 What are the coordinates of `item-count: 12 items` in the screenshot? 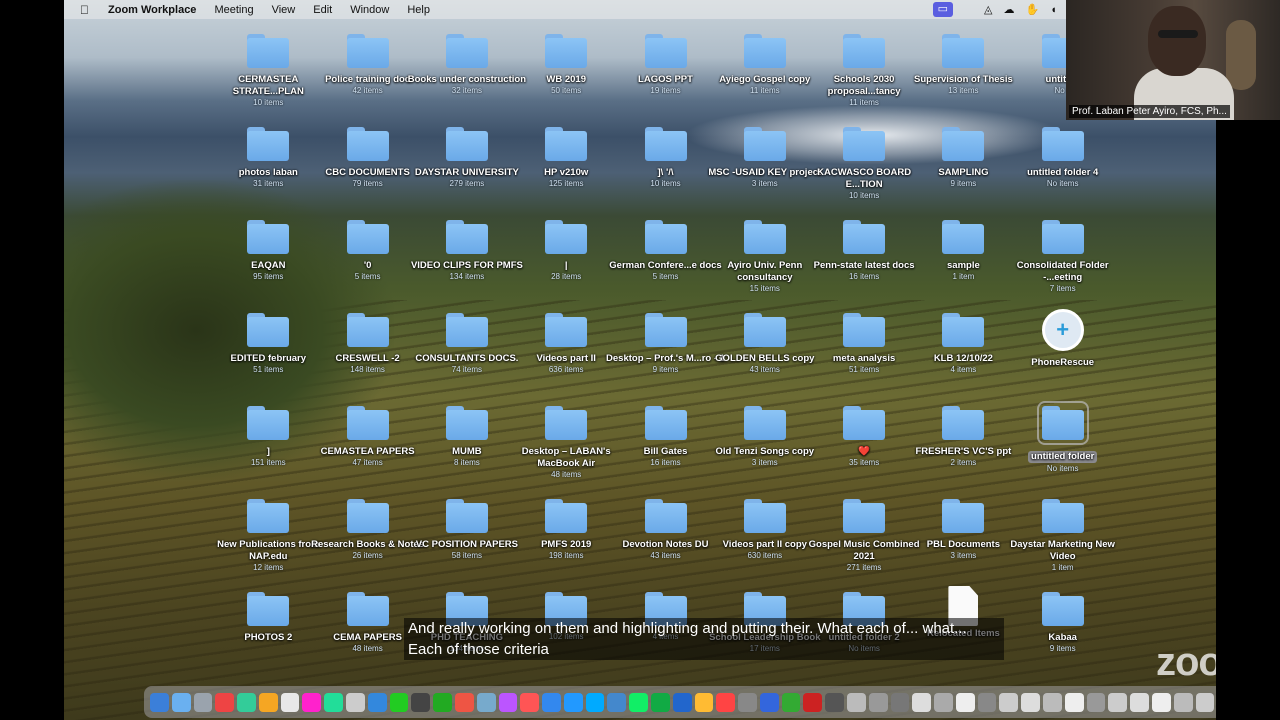 It's located at (268, 567).